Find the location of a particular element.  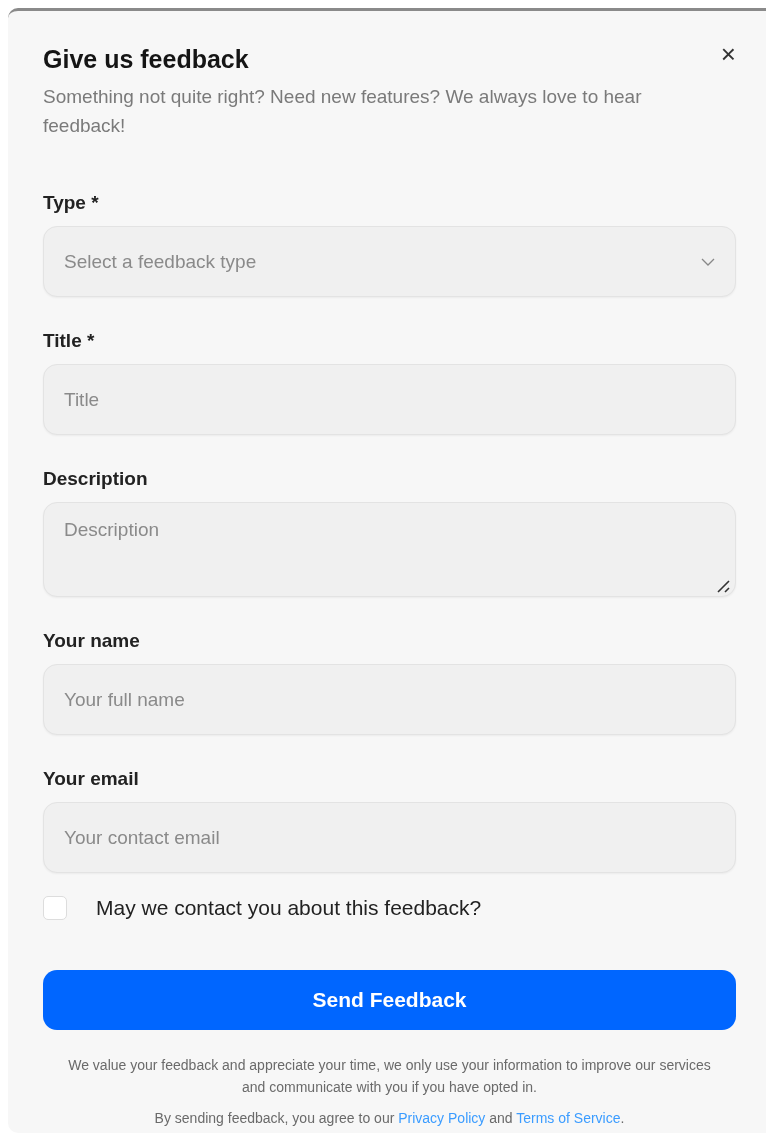

type-select: Select a feedback type is located at coordinates (389, 261).